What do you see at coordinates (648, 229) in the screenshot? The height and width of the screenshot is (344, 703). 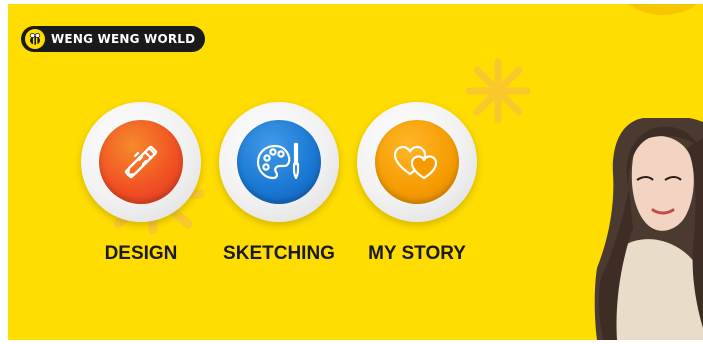 I see `portrait-photo` at bounding box center [648, 229].